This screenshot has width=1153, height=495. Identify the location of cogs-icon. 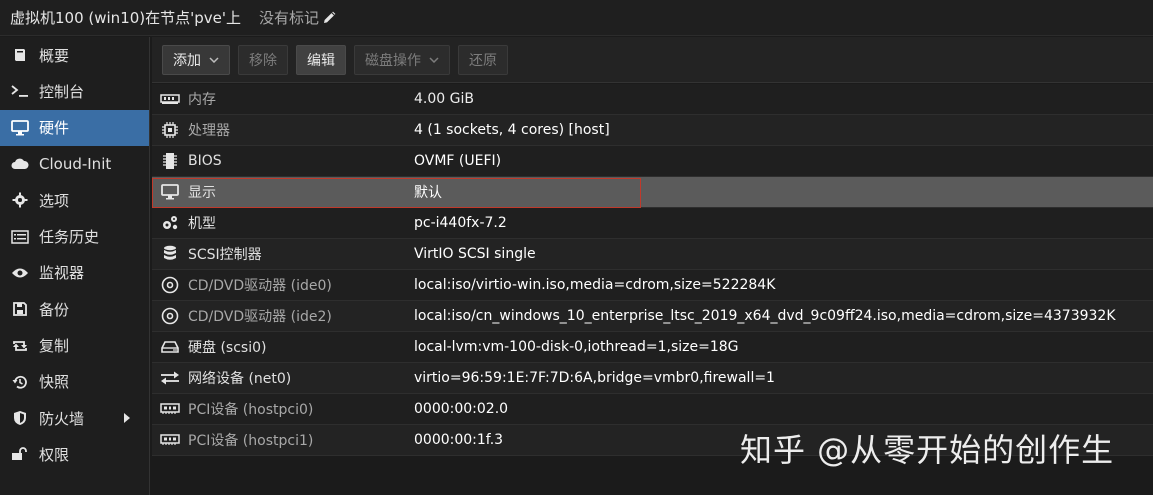
(170, 223).